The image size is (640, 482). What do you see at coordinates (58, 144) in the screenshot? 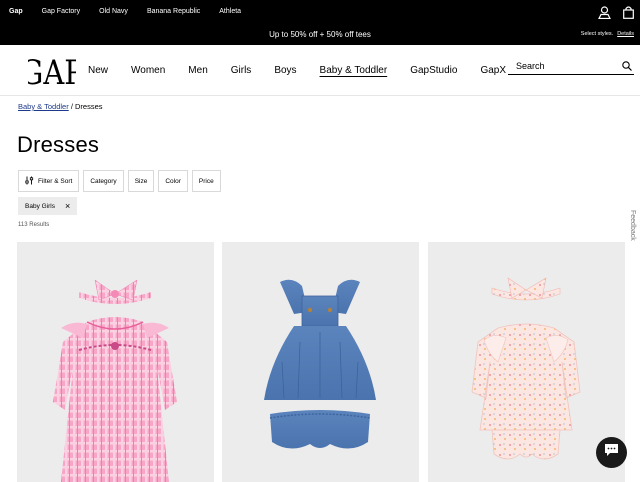
I see `page-title: Dresses` at bounding box center [58, 144].